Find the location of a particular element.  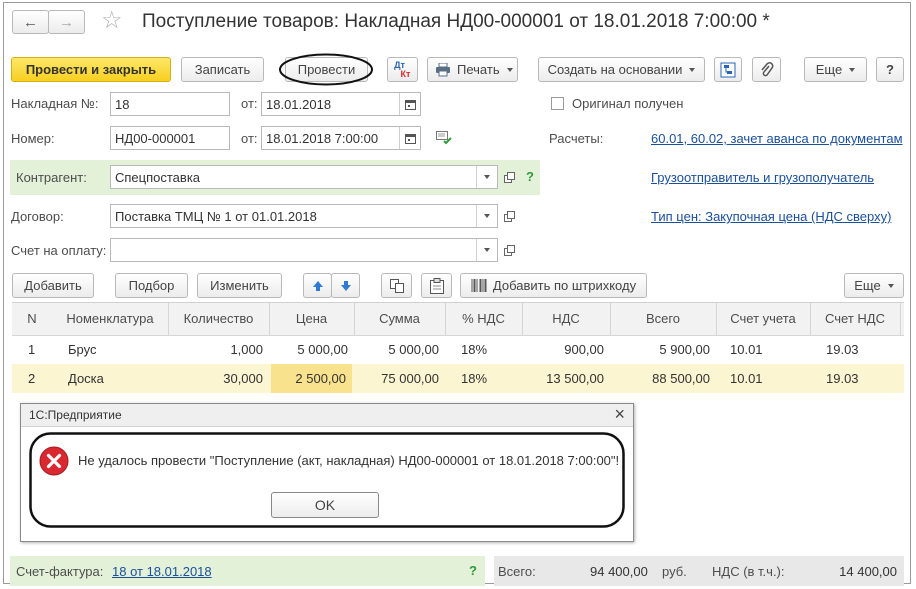

column-header: Всего is located at coordinates (663, 318).